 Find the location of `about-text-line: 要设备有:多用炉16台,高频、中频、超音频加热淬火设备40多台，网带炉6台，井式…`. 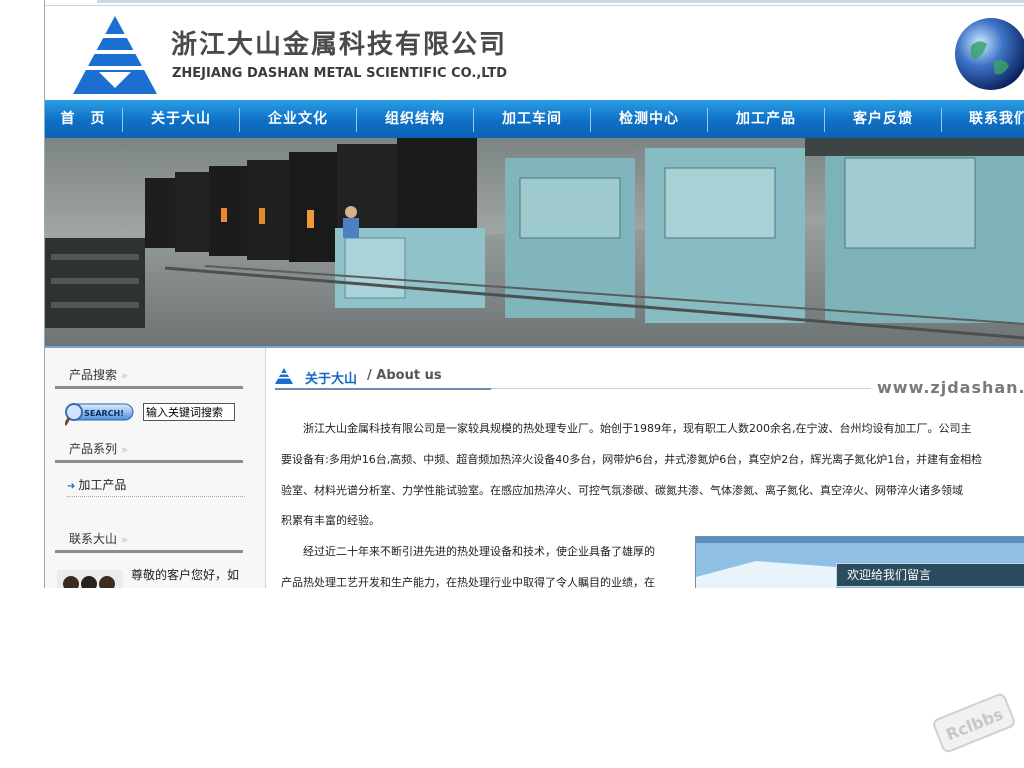

about-text-line: 要设备有:多用炉16台,高频、中频、超音频加热淬火设备40多台，网带炉6台，井式… is located at coordinates (632, 459).